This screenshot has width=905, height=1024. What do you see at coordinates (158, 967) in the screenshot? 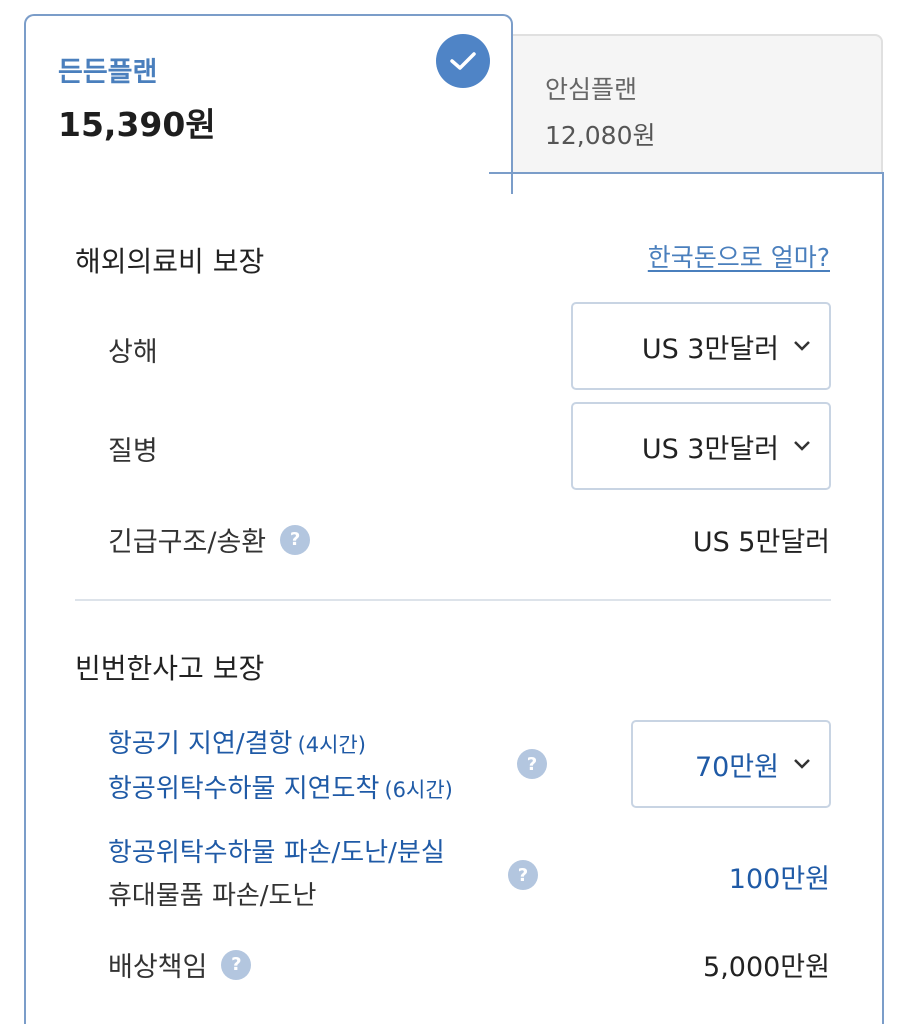
I see `liability-label: 배상책임` at bounding box center [158, 967].